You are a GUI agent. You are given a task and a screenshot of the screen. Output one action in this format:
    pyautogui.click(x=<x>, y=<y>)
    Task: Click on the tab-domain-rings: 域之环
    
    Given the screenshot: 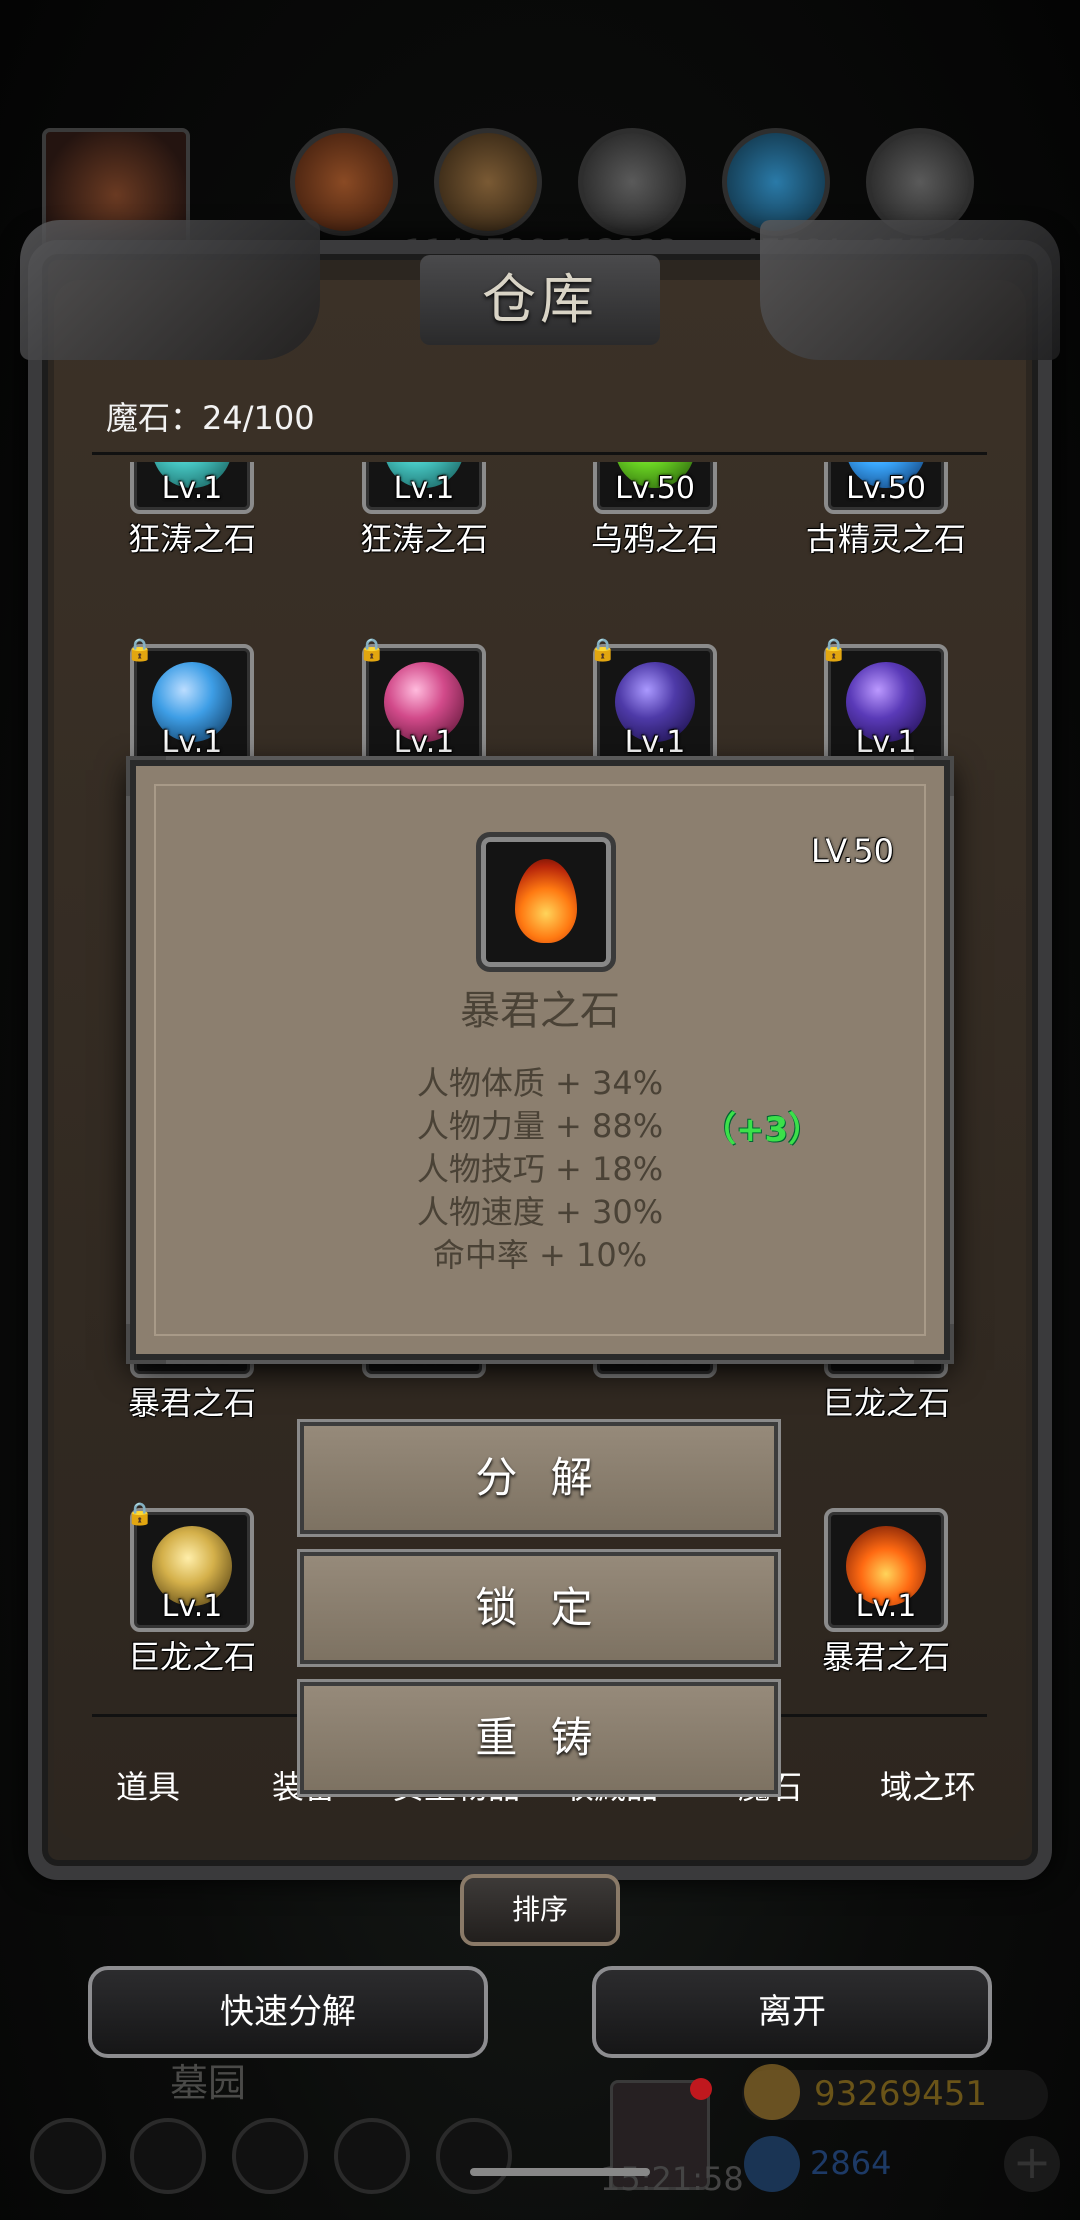 What is the action you would take?
    pyautogui.click(x=928, y=1785)
    